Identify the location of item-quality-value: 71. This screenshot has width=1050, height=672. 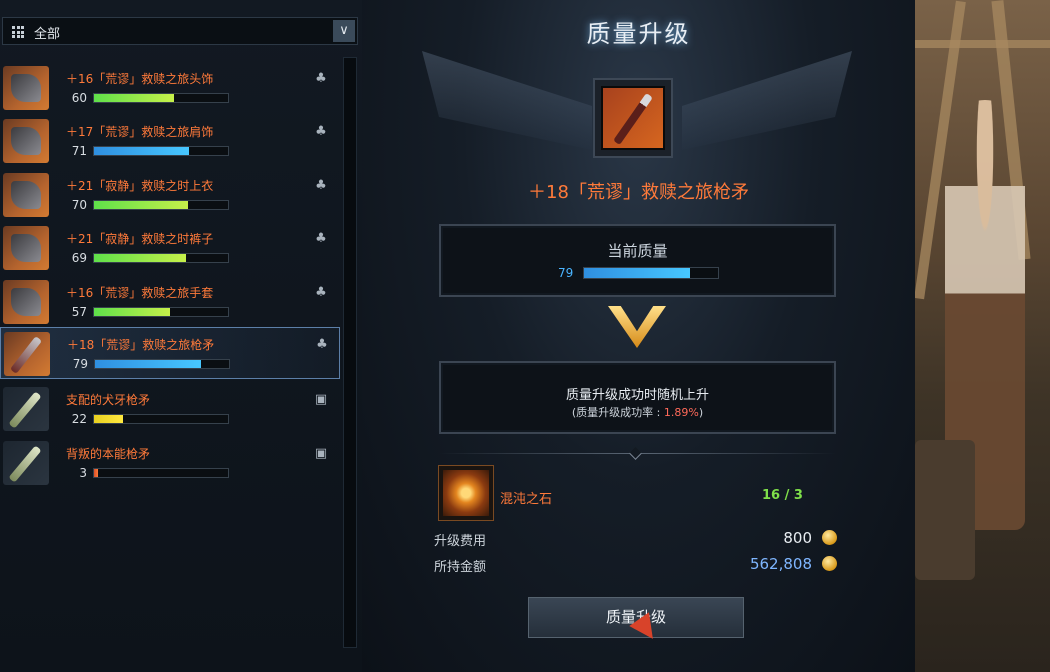
(79, 151).